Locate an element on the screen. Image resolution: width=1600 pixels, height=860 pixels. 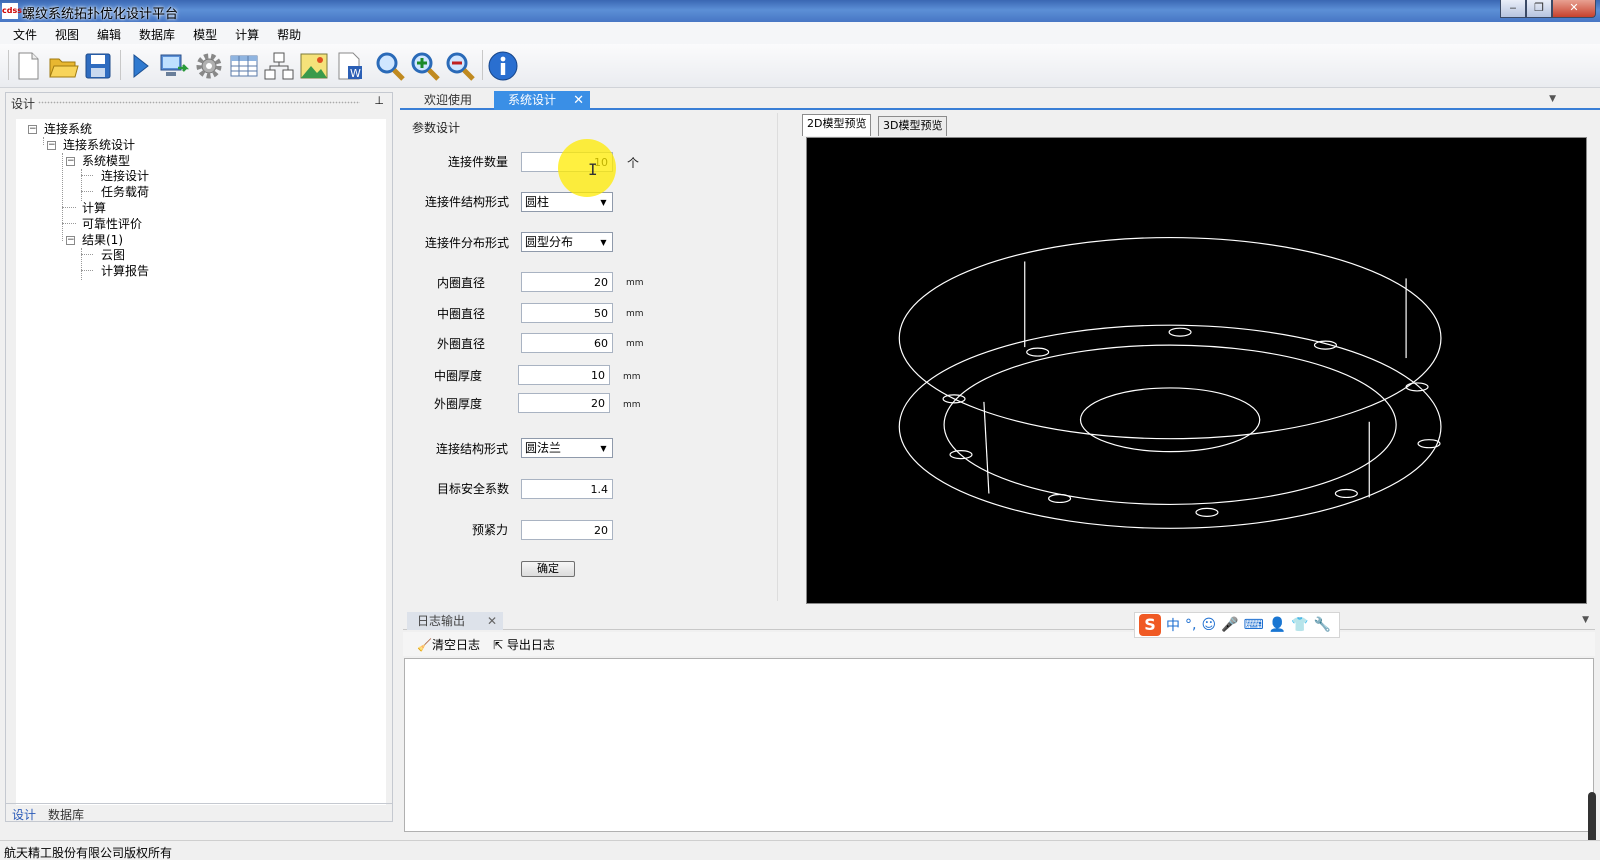
close-button: ✕ is located at coordinates (1574, 9).